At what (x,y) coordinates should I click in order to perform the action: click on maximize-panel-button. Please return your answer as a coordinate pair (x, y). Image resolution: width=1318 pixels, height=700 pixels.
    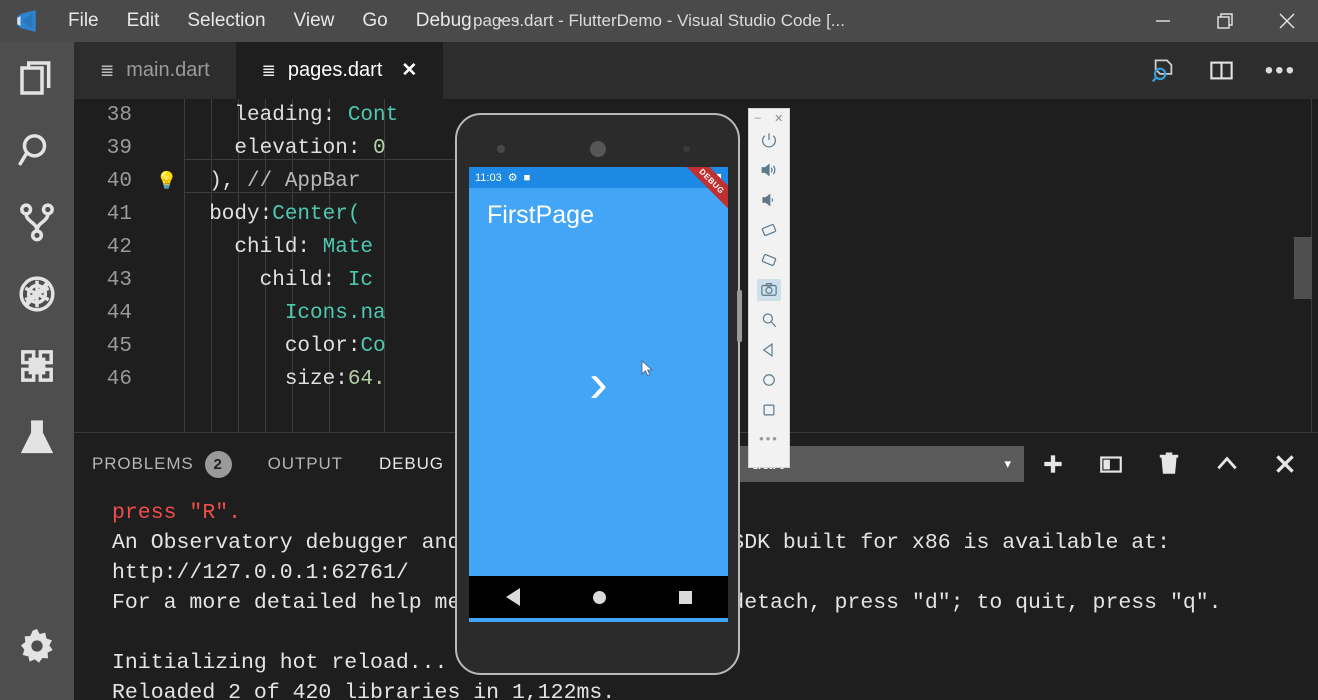
    Looking at the image, I should click on (1227, 464).